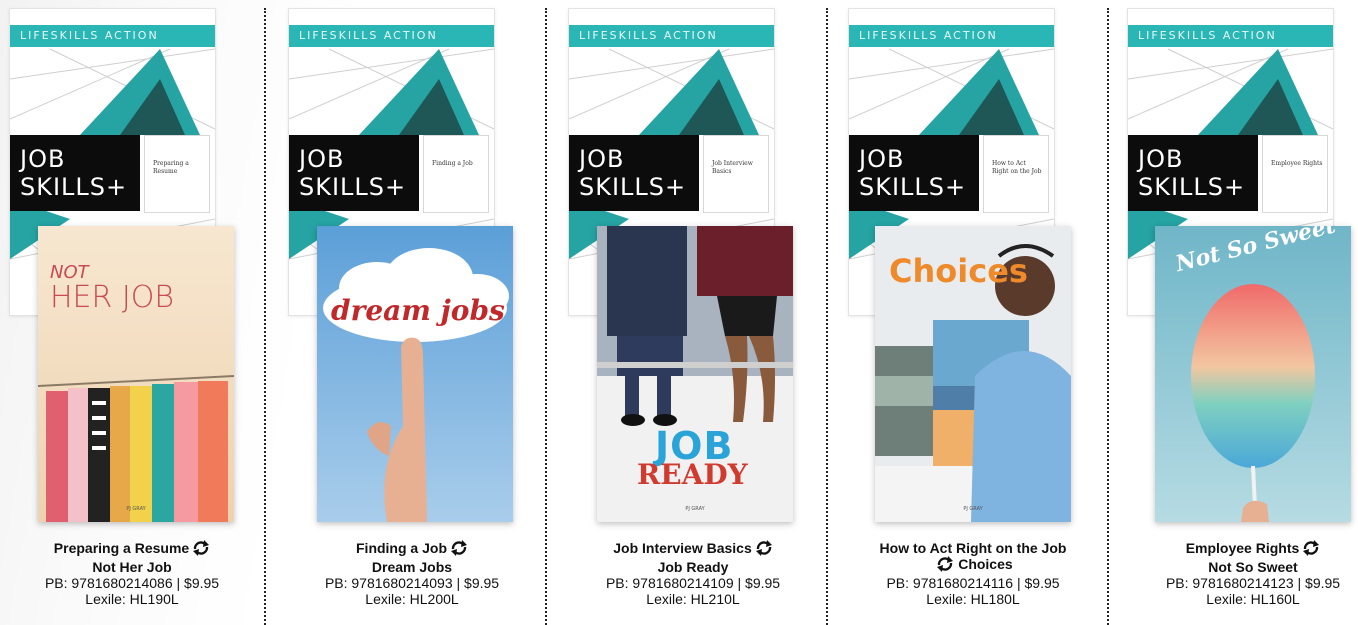 This screenshot has width=1358, height=625. I want to click on book-title: Not So Sweet, so click(1253, 567).